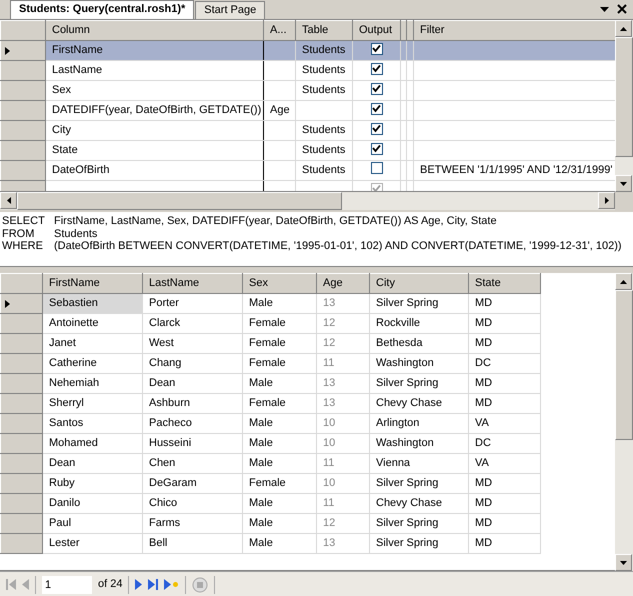 Image resolution: width=633 pixels, height=596 pixels. I want to click on scroll-right-button, so click(606, 200).